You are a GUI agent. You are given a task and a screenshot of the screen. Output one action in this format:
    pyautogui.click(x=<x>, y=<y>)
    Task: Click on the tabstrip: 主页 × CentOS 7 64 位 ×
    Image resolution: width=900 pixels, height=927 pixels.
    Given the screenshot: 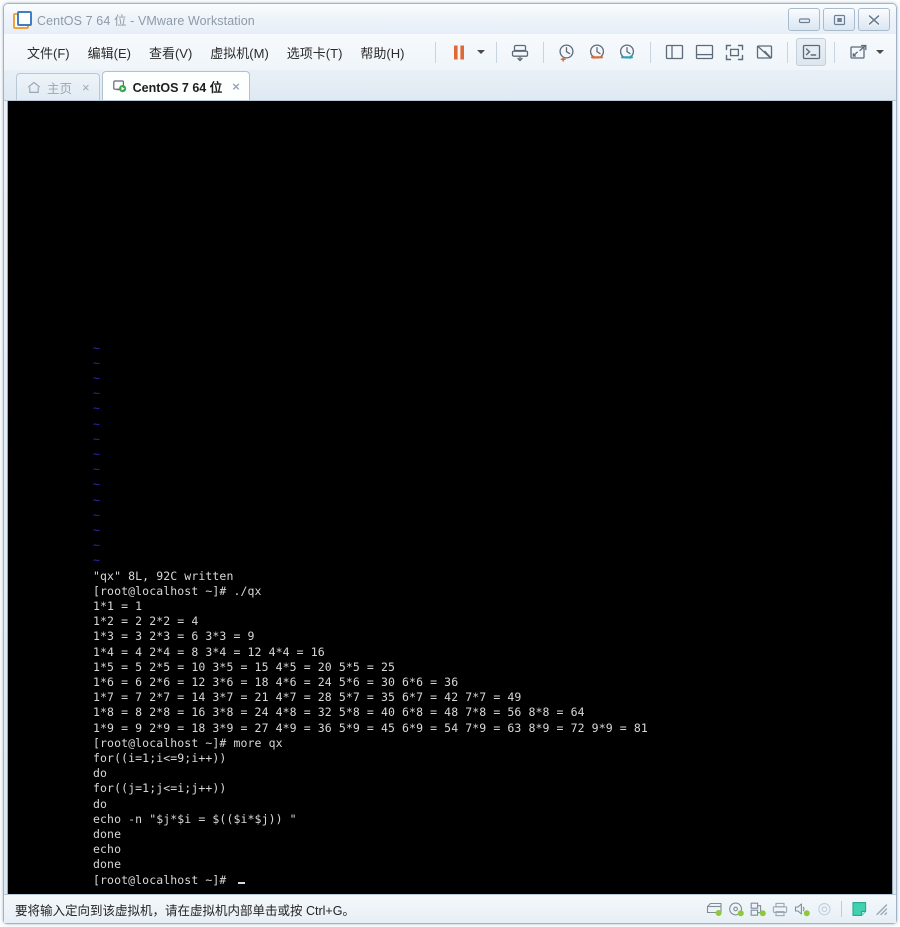 What is the action you would take?
    pyautogui.click(x=450, y=85)
    